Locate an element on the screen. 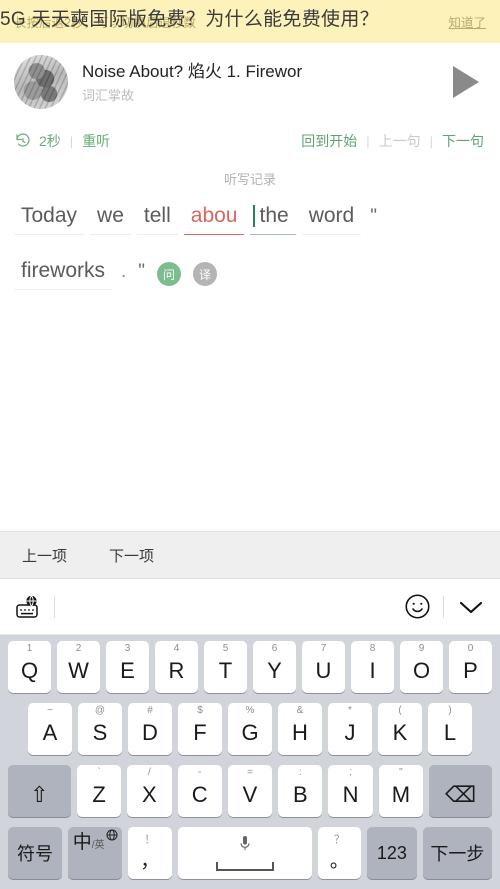  next-step-key: 下一步 is located at coordinates (457, 853).